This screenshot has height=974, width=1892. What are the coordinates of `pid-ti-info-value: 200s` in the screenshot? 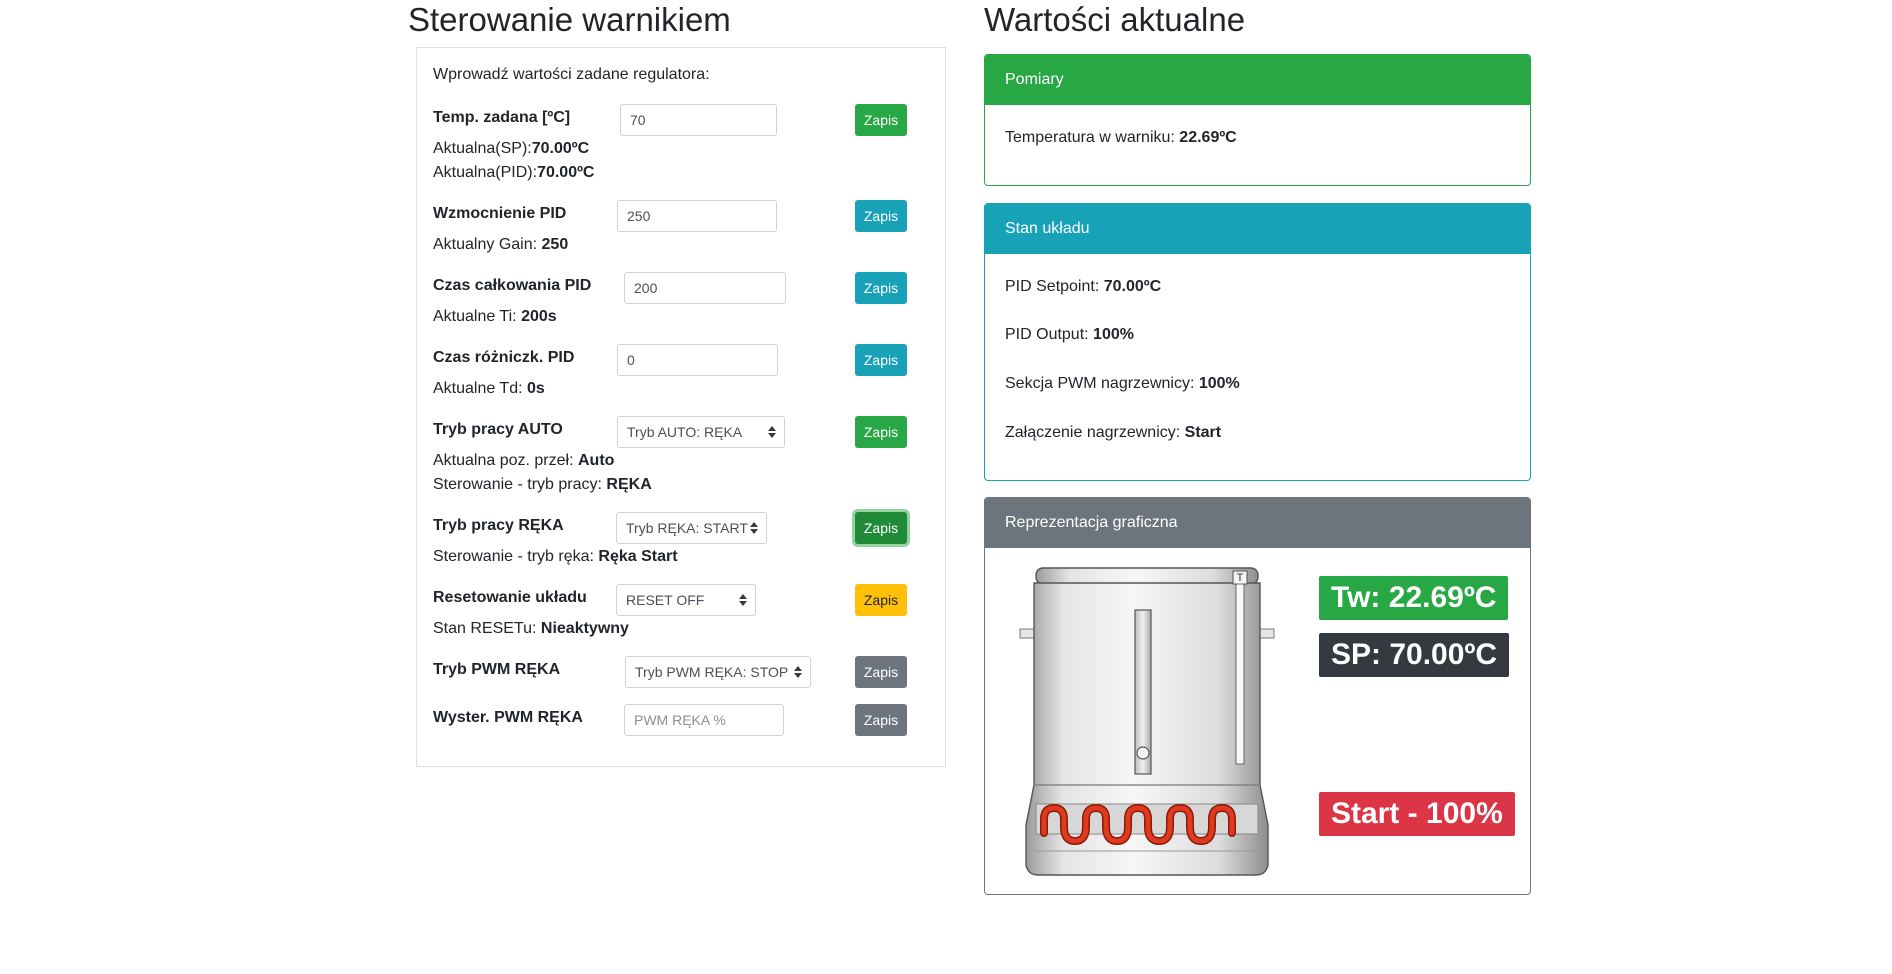 It's located at (539, 316).